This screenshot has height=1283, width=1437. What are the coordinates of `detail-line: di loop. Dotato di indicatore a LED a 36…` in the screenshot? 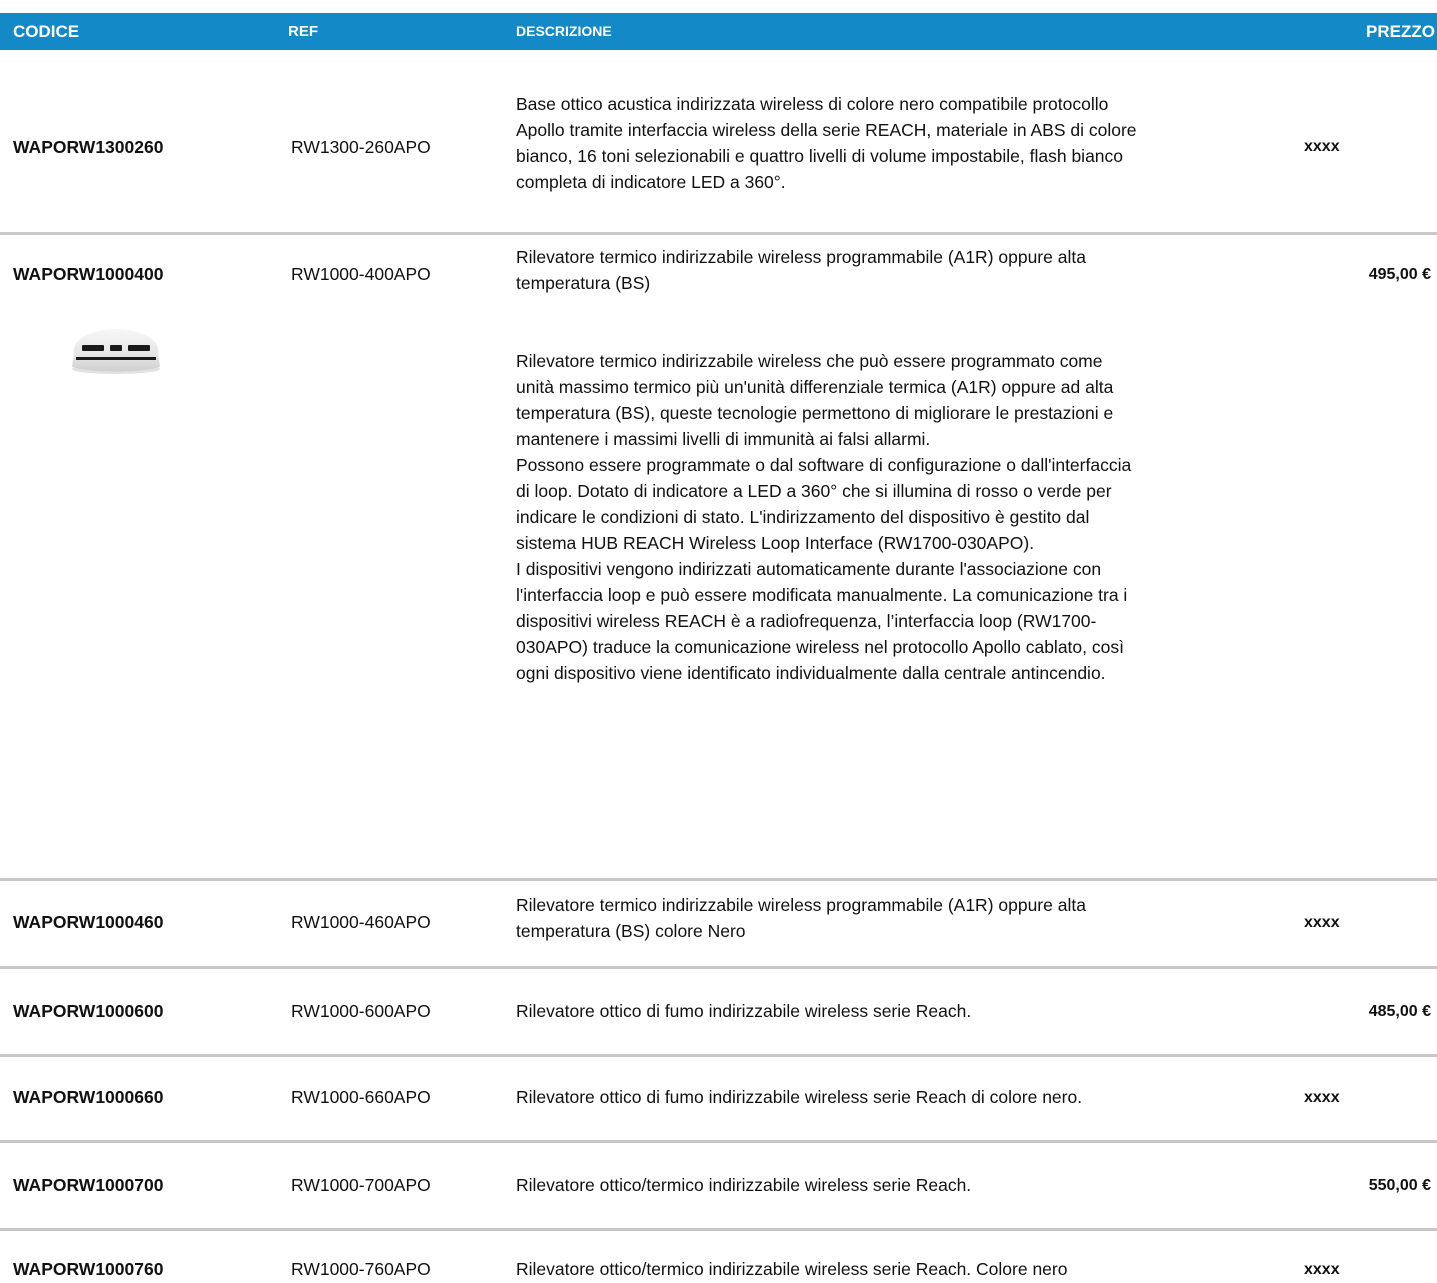 It's located at (814, 491).